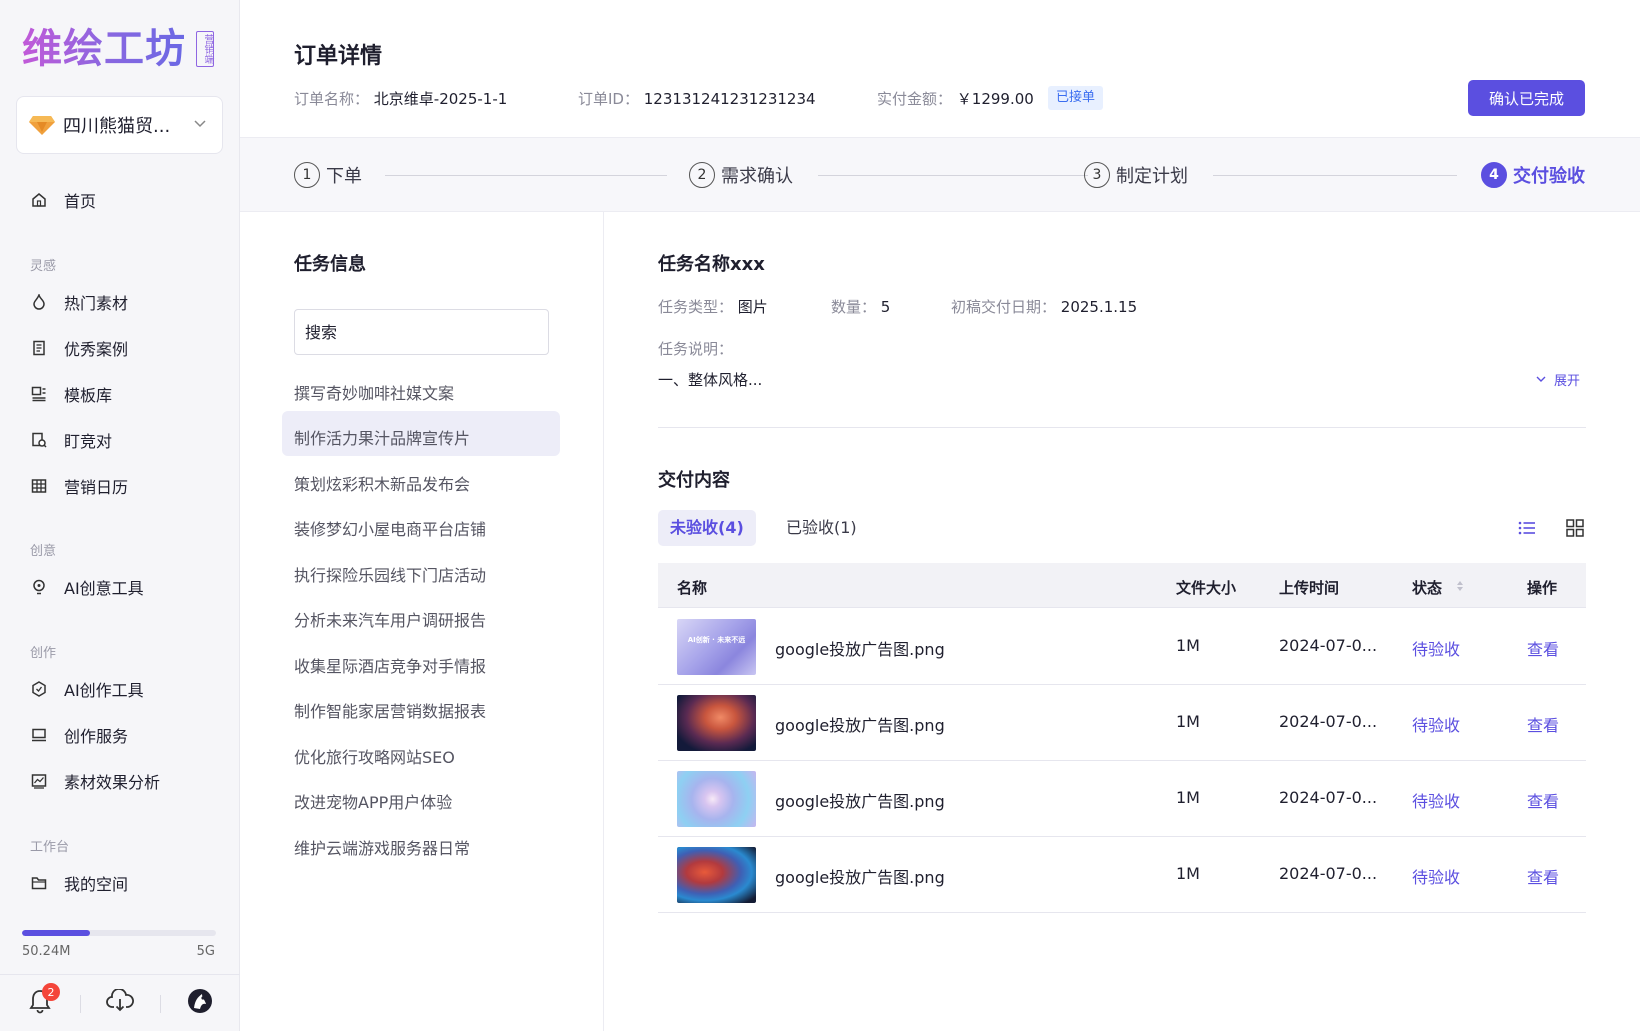  Describe the element at coordinates (56, 933) in the screenshot. I see `storage-fill` at that location.